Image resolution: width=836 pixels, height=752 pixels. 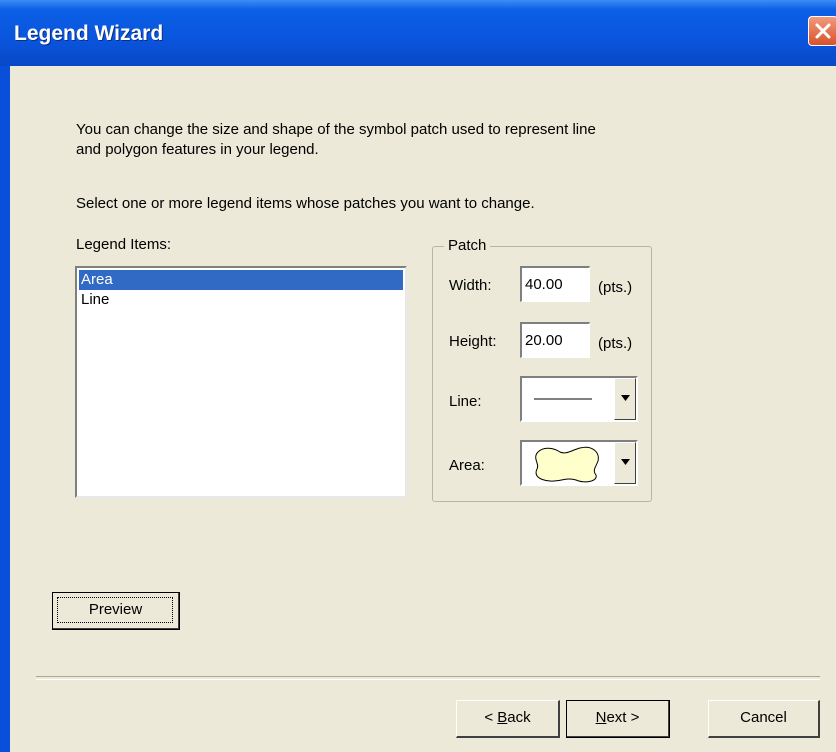 What do you see at coordinates (467, 246) in the screenshot?
I see `patch-group-title: Patch` at bounding box center [467, 246].